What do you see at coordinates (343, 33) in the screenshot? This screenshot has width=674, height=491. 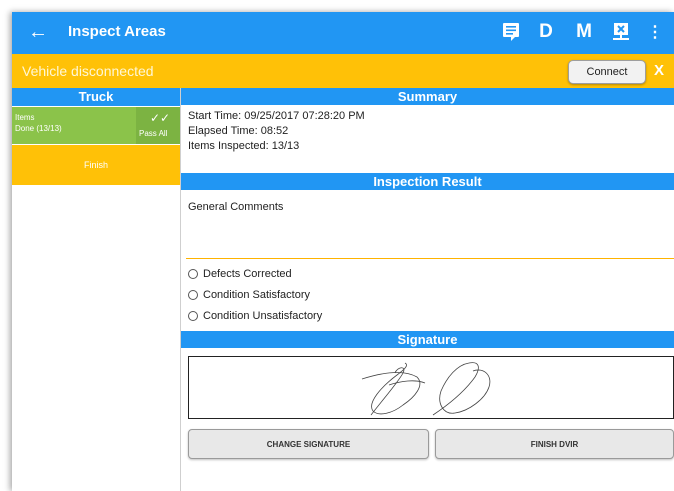 I see `app-bar: ← Inspect Areas D M ⋮` at bounding box center [343, 33].